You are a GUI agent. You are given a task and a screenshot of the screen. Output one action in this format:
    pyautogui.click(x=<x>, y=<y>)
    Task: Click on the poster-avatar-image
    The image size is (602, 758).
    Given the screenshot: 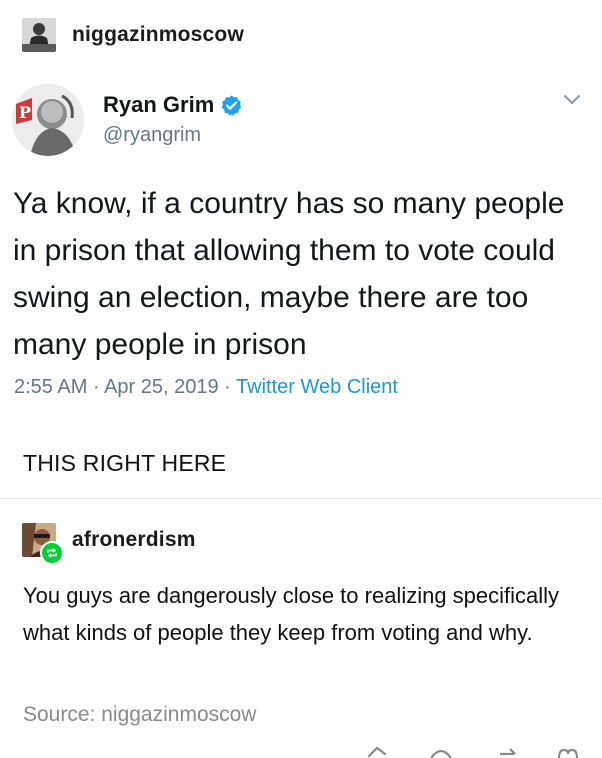 What is the action you would take?
    pyautogui.click(x=39, y=35)
    